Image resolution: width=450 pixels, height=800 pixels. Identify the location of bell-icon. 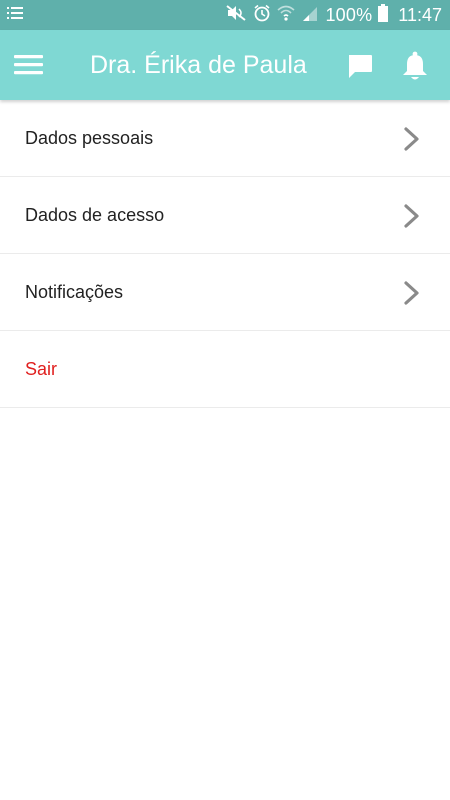
(415, 65).